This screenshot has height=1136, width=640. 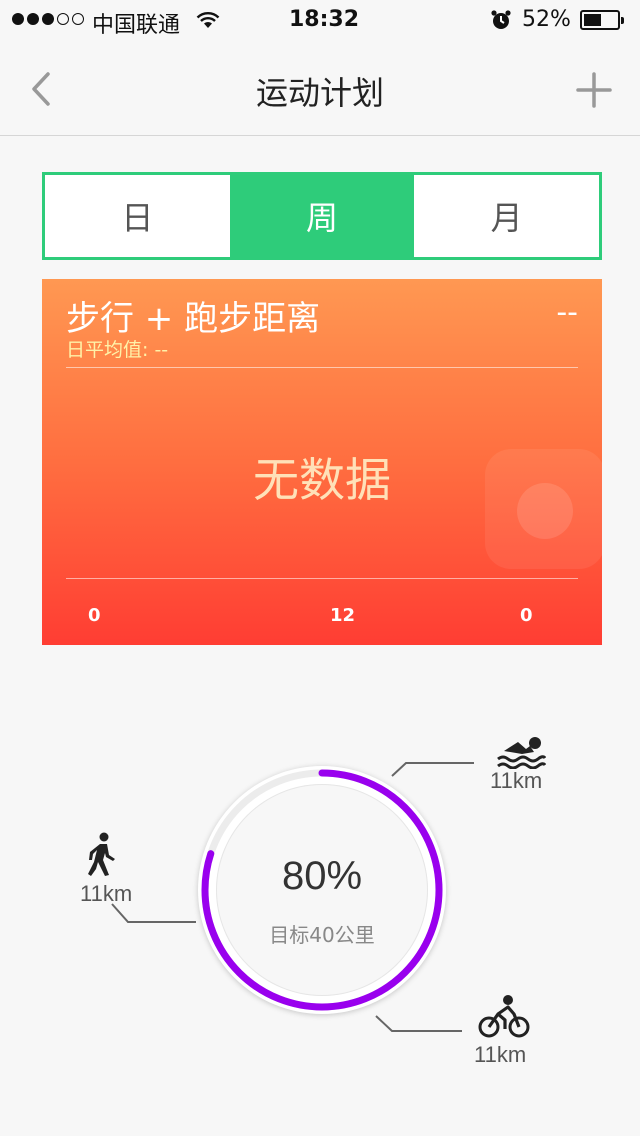 What do you see at coordinates (504, 1016) in the screenshot?
I see `cycling-icon` at bounding box center [504, 1016].